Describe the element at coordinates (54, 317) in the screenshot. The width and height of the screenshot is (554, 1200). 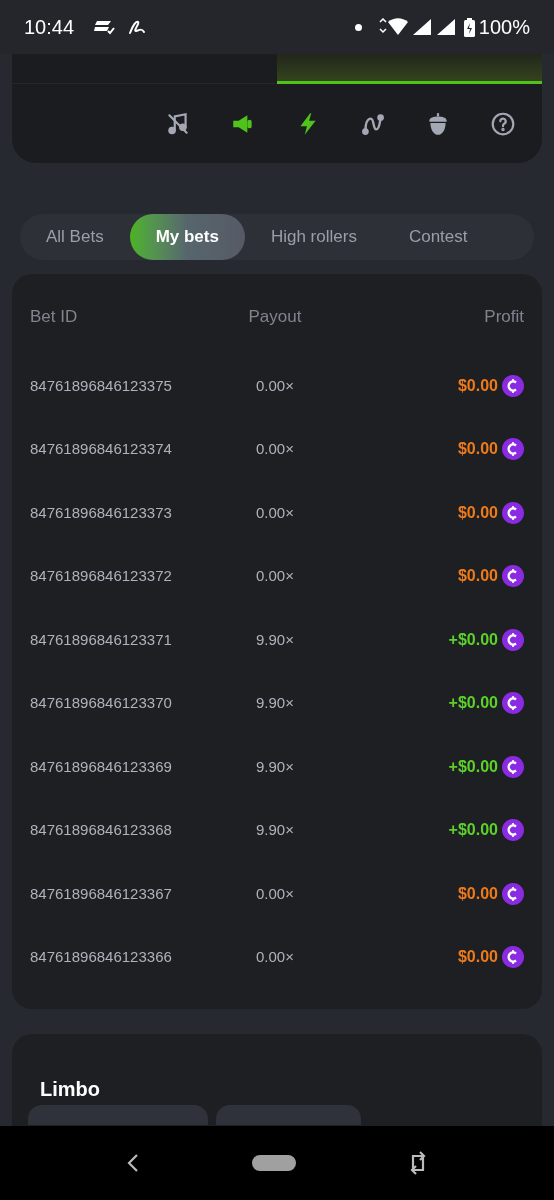
I see `column-header: Bet ID` at that location.